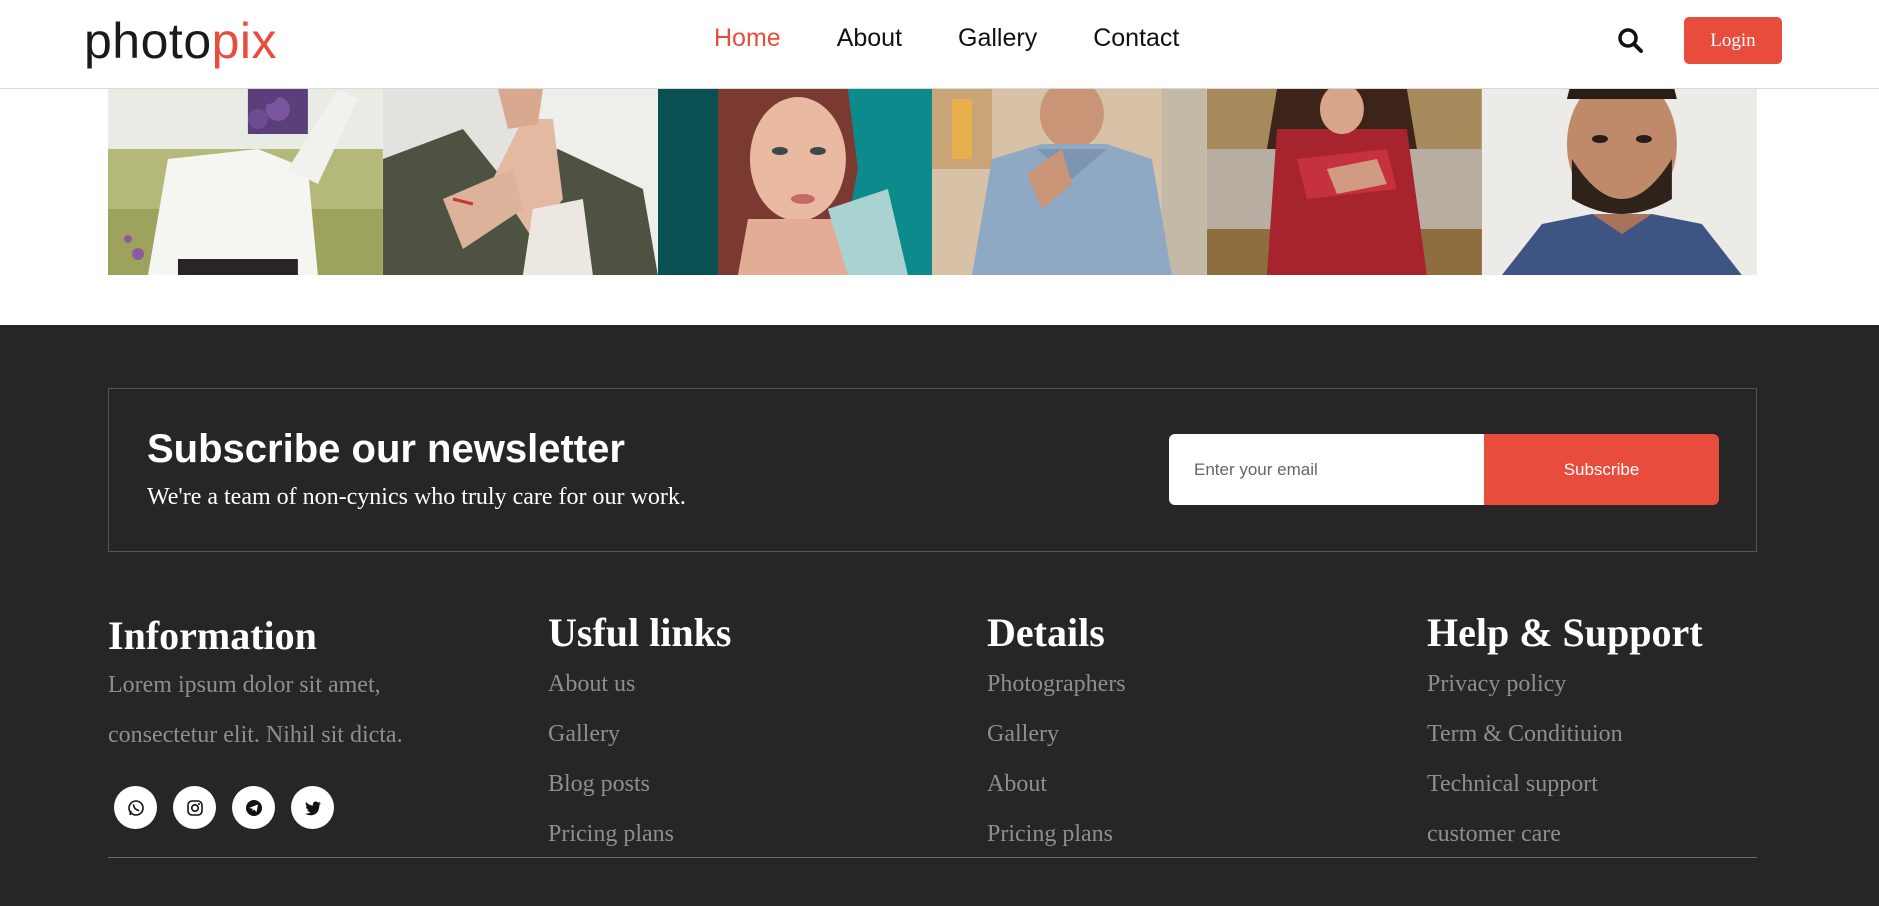  What do you see at coordinates (244, 685) in the screenshot?
I see `information-text-1: Lorem ipsum dolor sit amet,` at bounding box center [244, 685].